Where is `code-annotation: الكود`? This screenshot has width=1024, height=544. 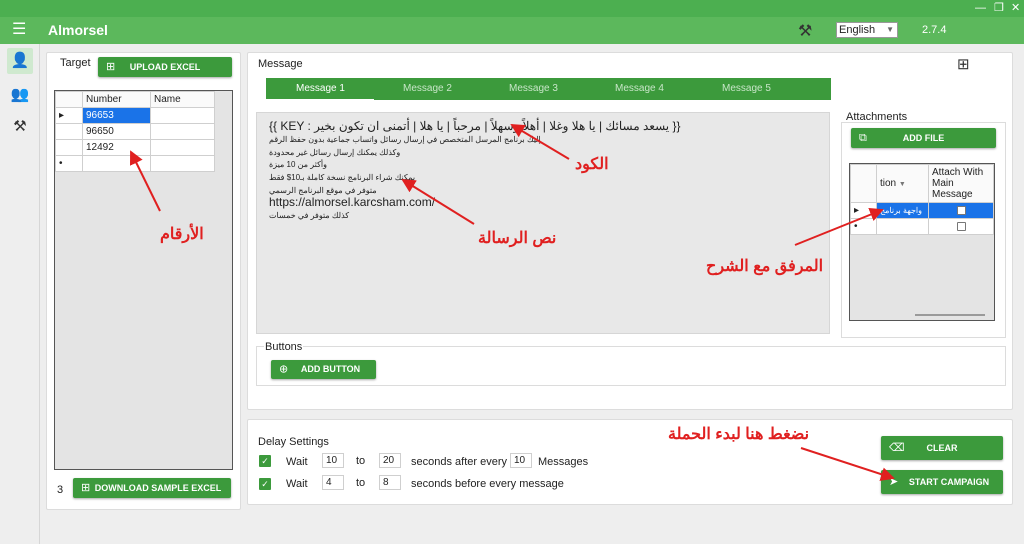
code-annotation: الكود is located at coordinates (592, 164).